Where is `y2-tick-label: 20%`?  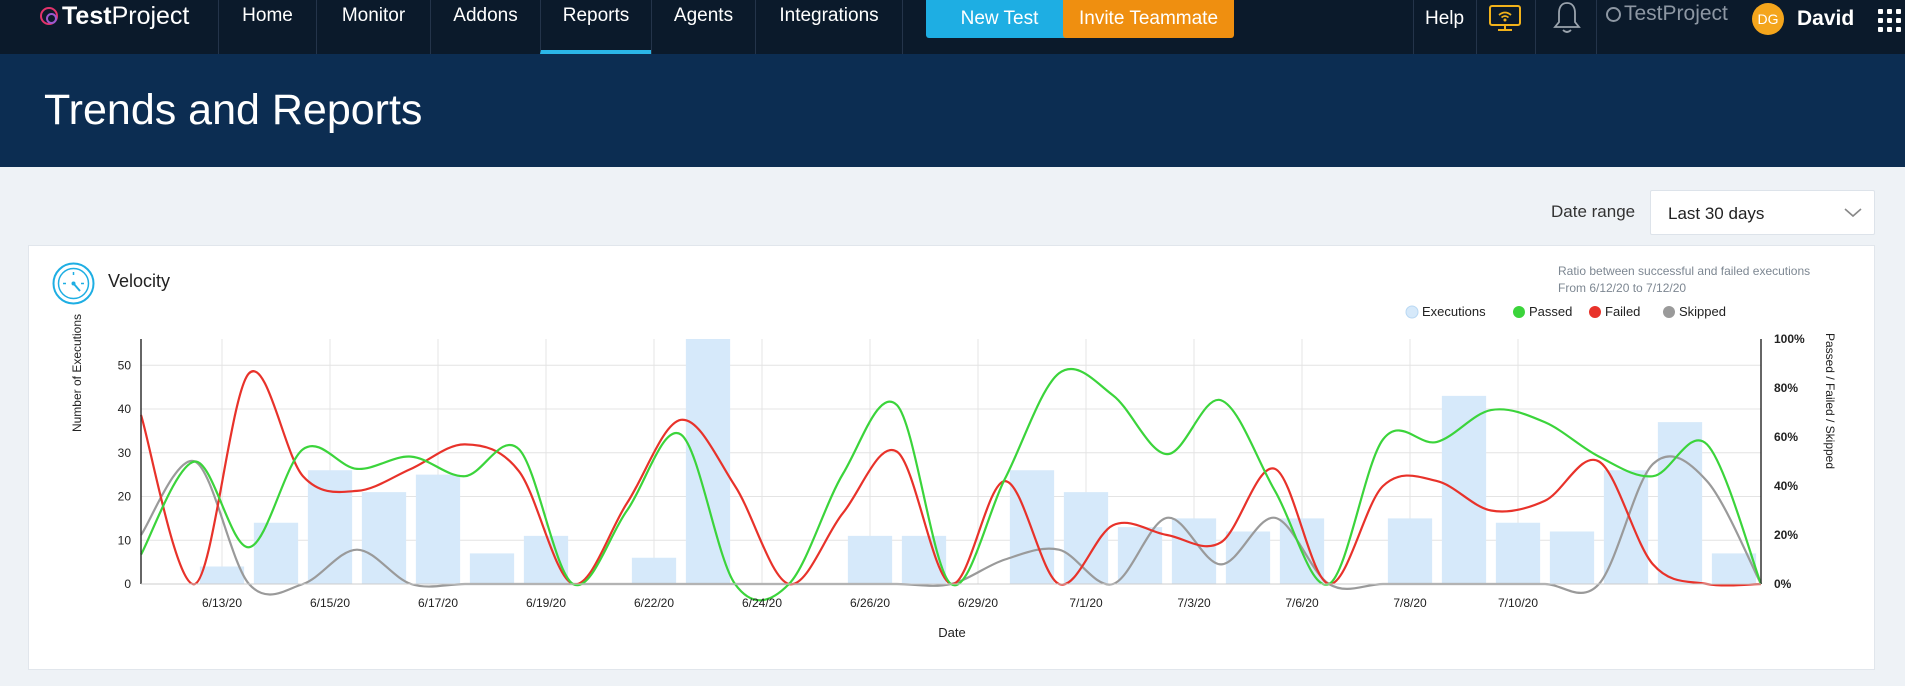 y2-tick-label: 20% is located at coordinates (1786, 535).